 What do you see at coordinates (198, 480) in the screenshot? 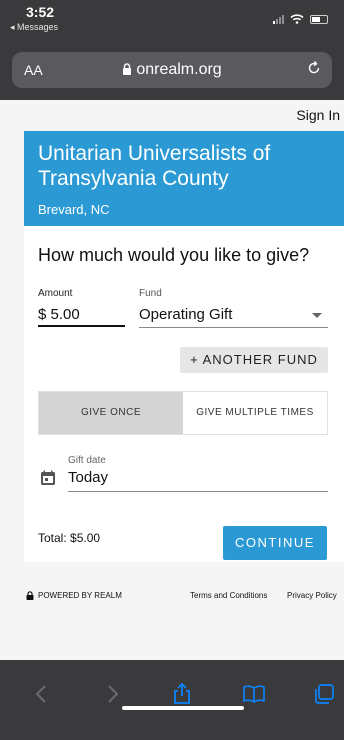
I see `gift-date-field: Today` at bounding box center [198, 480].